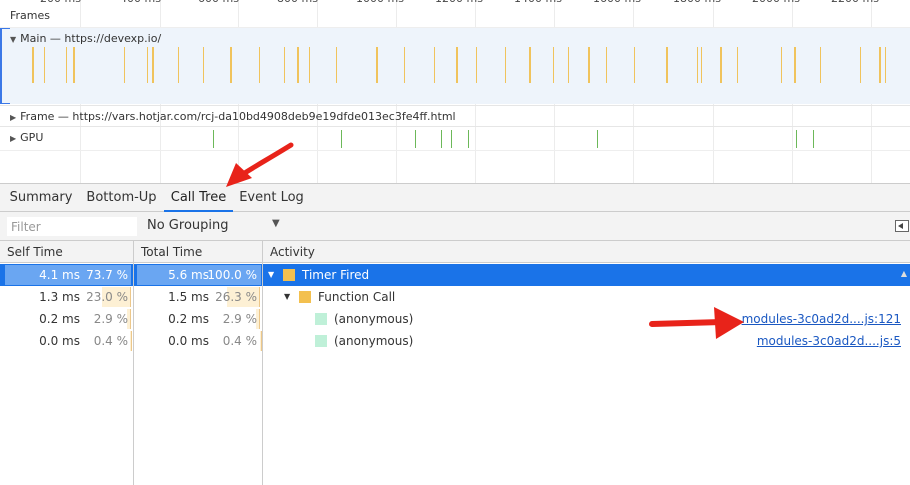  Describe the element at coordinates (336, 275) in the screenshot. I see `activity-name: Timer Fired` at that location.